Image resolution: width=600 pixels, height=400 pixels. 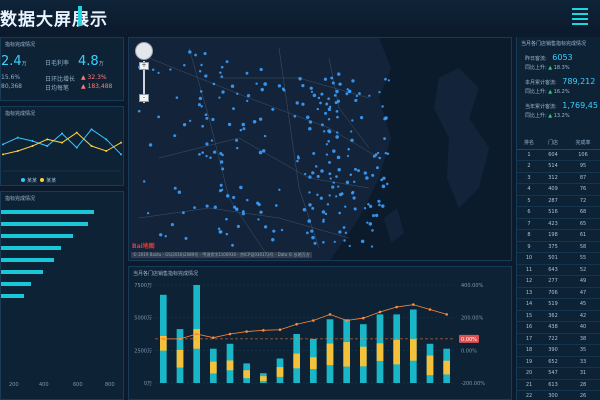 I want to click on y-tick-label: 5000万, so click(x=143, y=319).